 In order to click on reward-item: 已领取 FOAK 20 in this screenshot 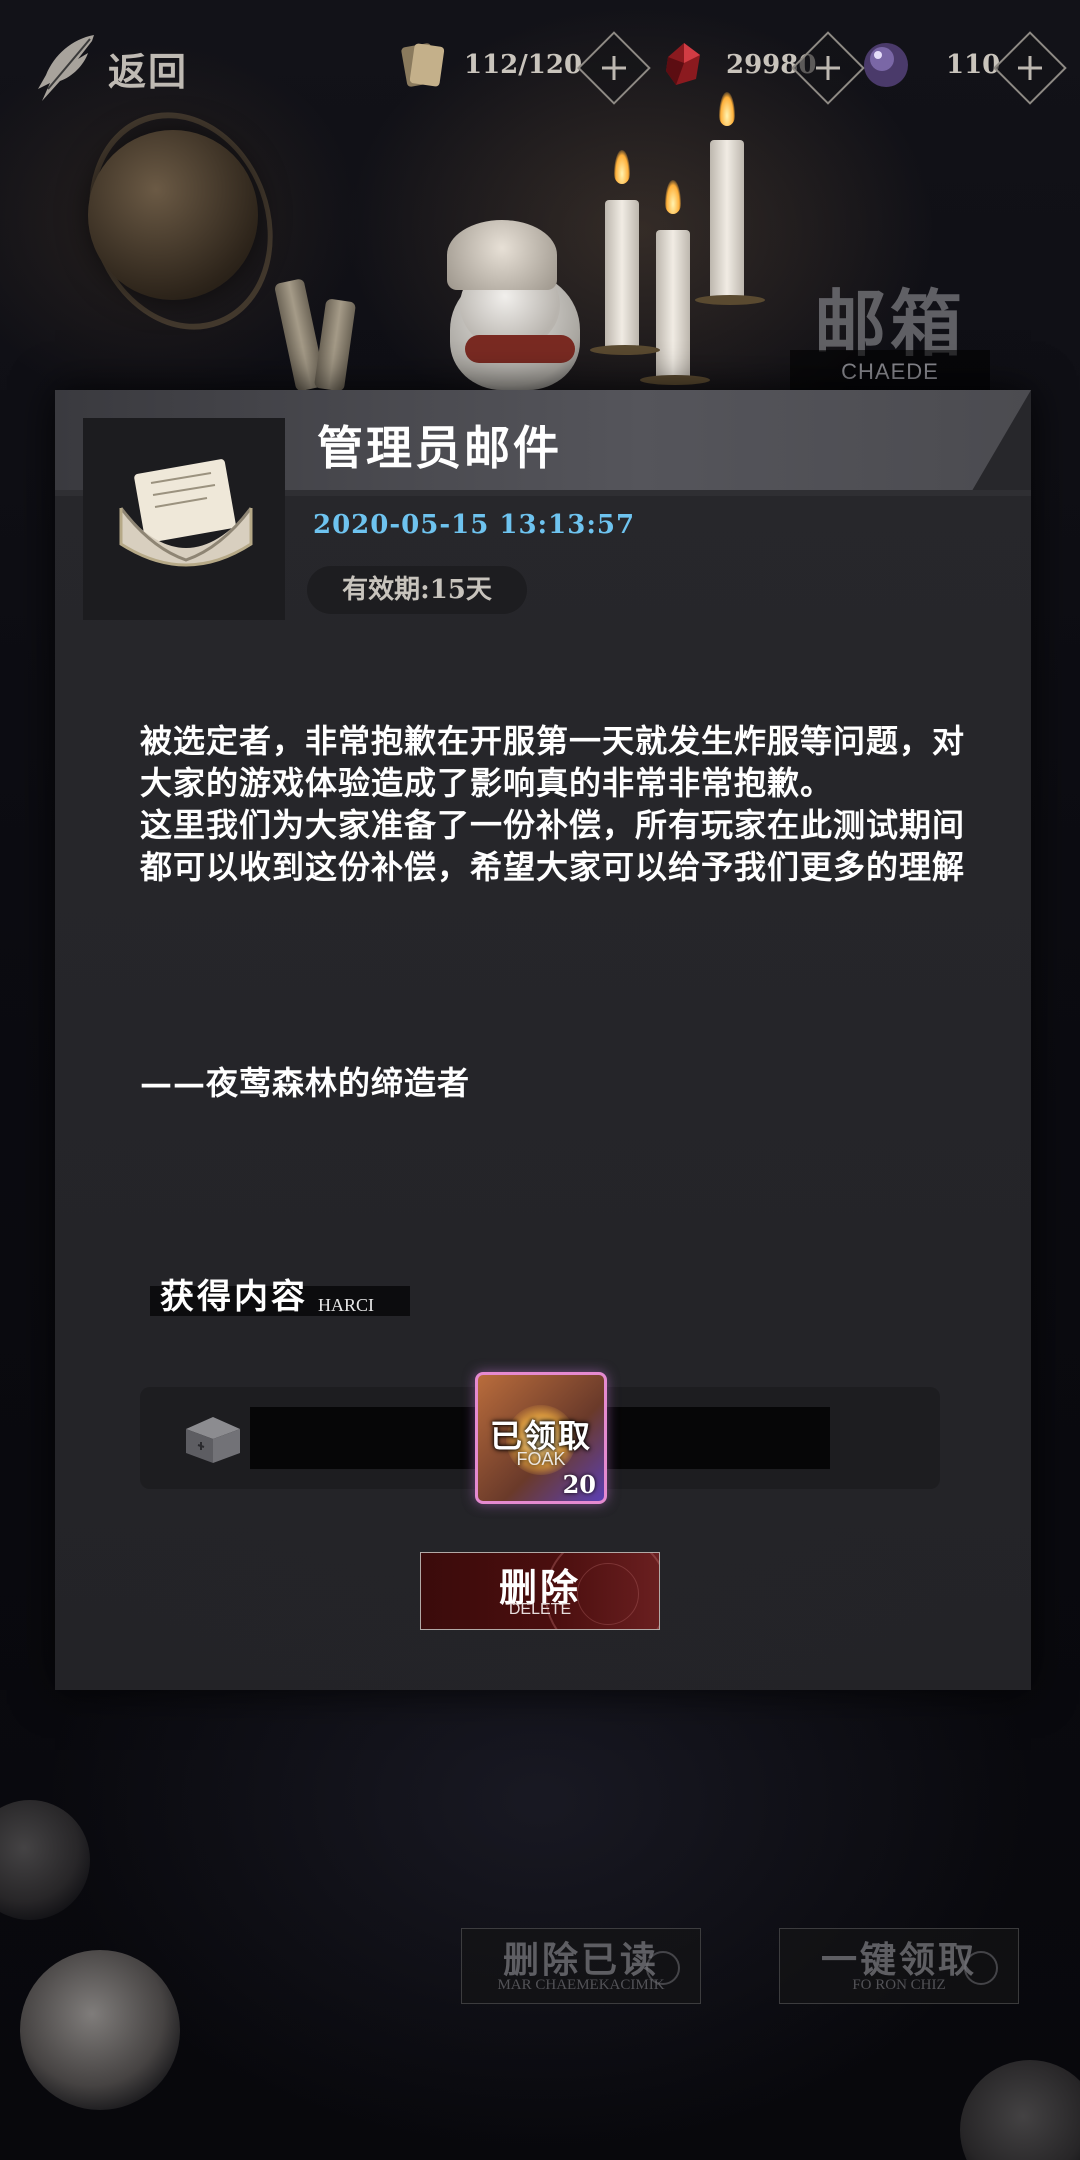, I will do `click(541, 1438)`.